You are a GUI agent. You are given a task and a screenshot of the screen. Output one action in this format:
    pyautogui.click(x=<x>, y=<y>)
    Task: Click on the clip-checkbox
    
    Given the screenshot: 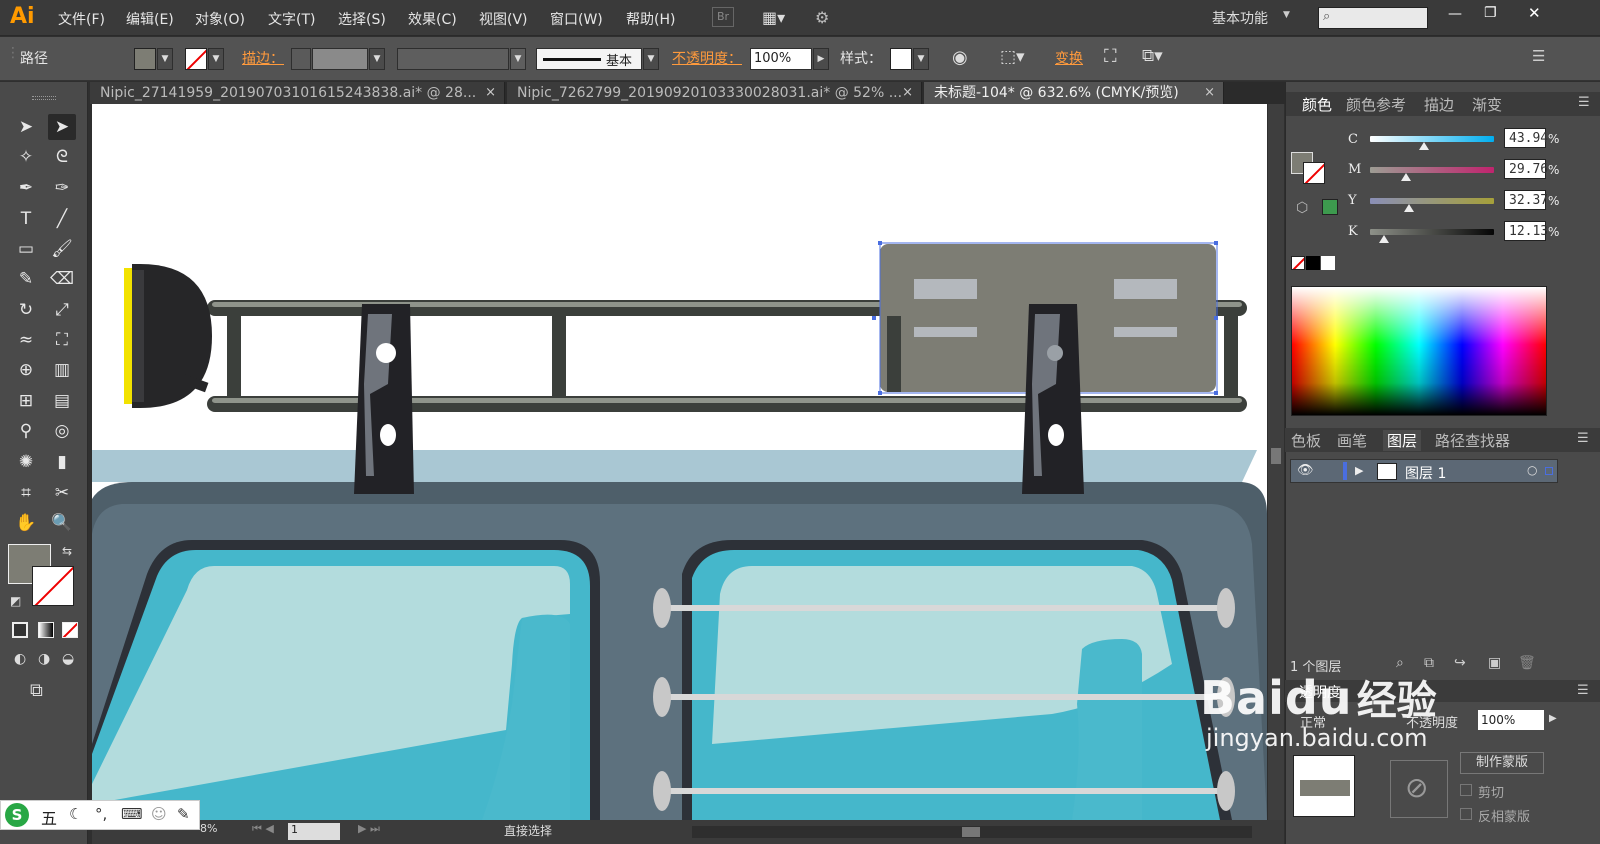 What is the action you would take?
    pyautogui.click(x=1466, y=790)
    